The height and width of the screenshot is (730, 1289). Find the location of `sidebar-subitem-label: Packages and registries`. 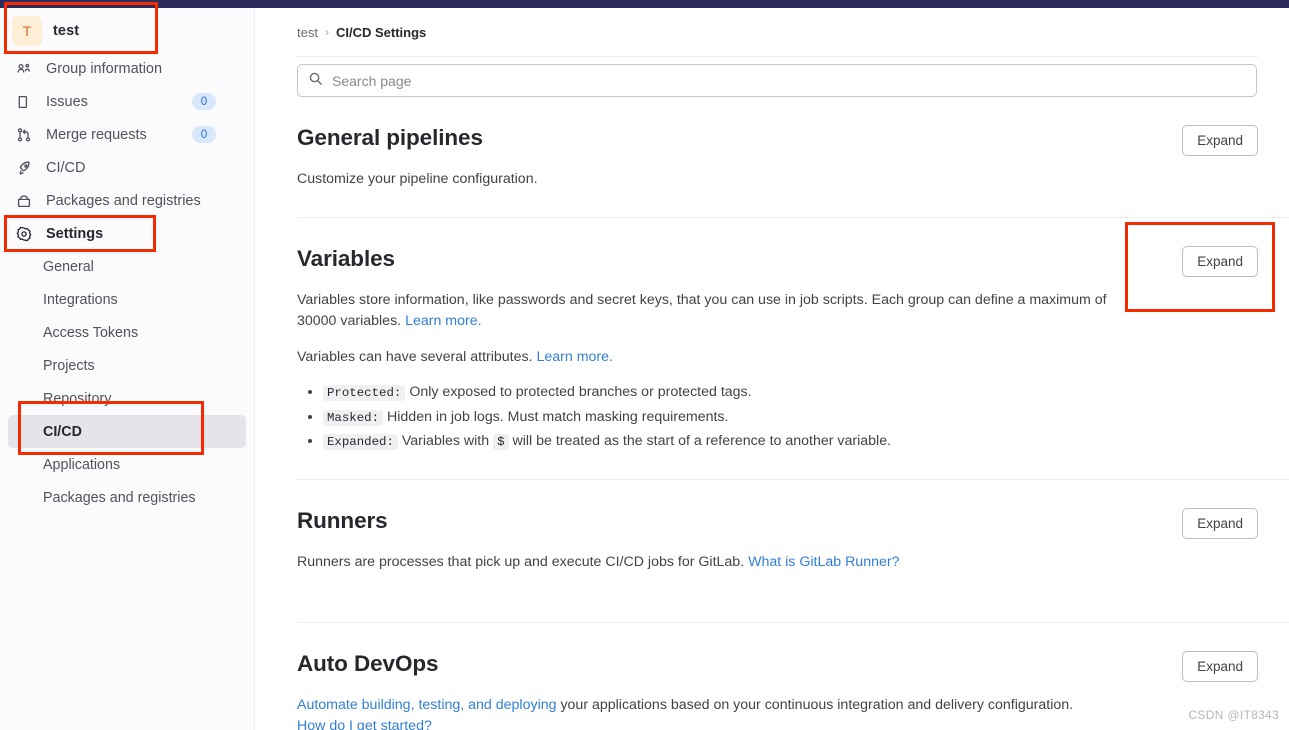

sidebar-subitem-label: Packages and registries is located at coordinates (119, 497).